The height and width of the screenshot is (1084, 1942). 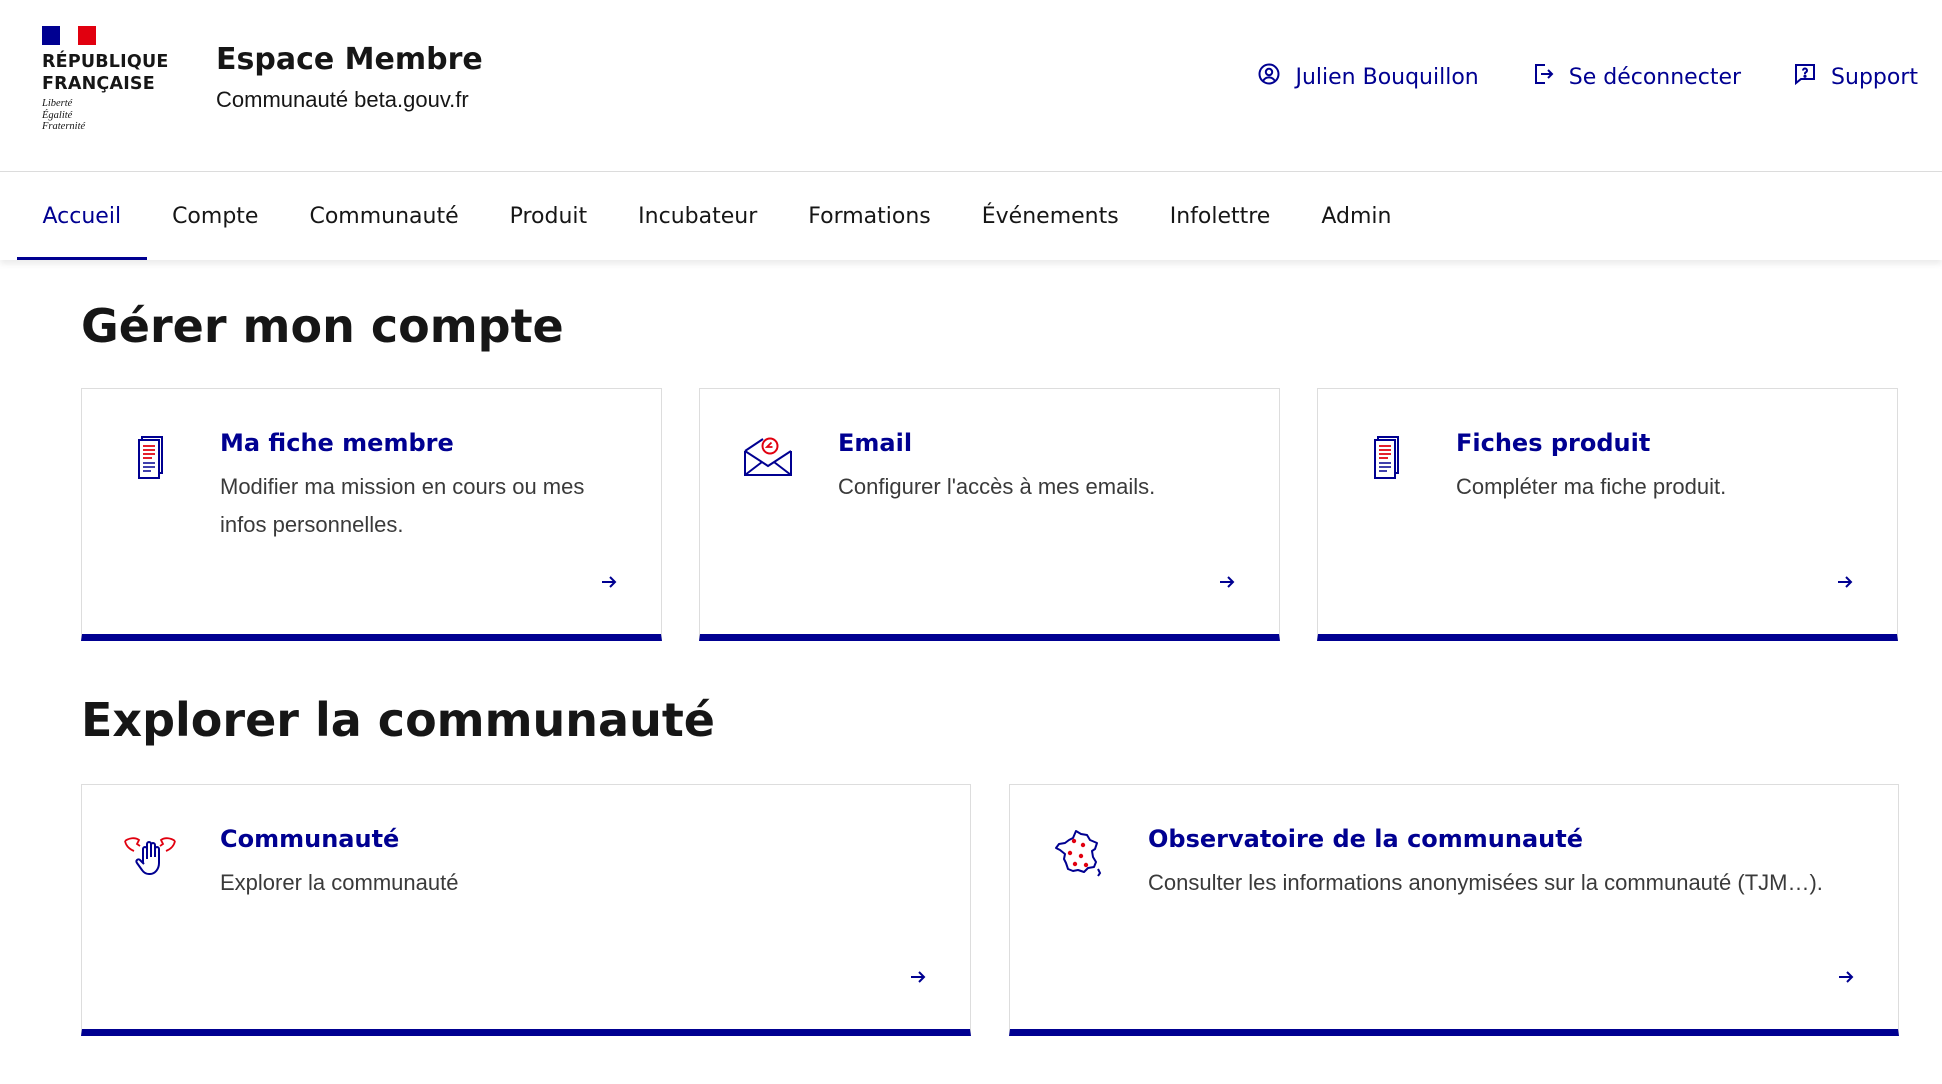 I want to click on nav-item-produit: Produit, so click(x=548, y=216).